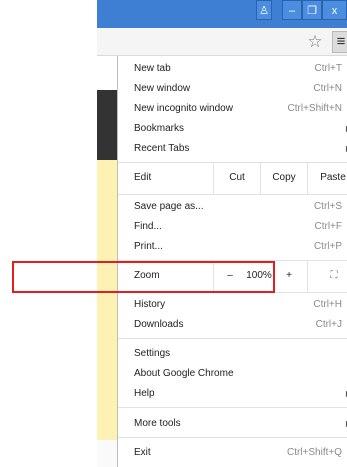 The image size is (347, 467). Describe the element at coordinates (232, 424) in the screenshot. I see `menu-item-more-tools: More tools ▶` at that location.